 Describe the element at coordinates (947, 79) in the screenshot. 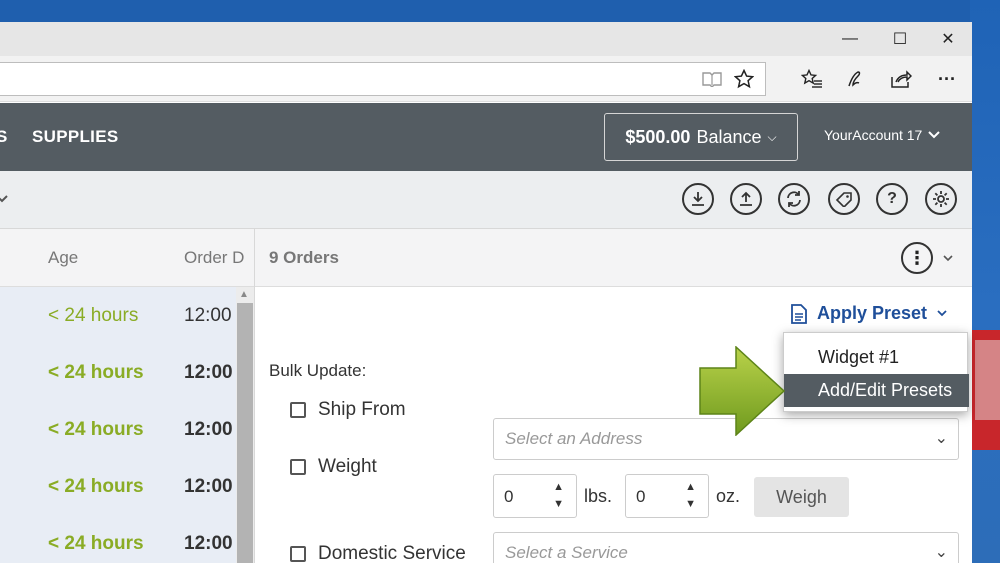

I see `more-icon: ···` at that location.